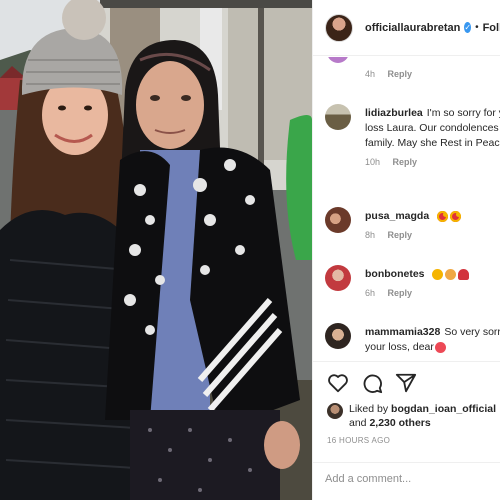 This screenshot has height=500, width=500. Describe the element at coordinates (432, 293) in the screenshot. I see `comment-meta: 6h Reply` at that location.